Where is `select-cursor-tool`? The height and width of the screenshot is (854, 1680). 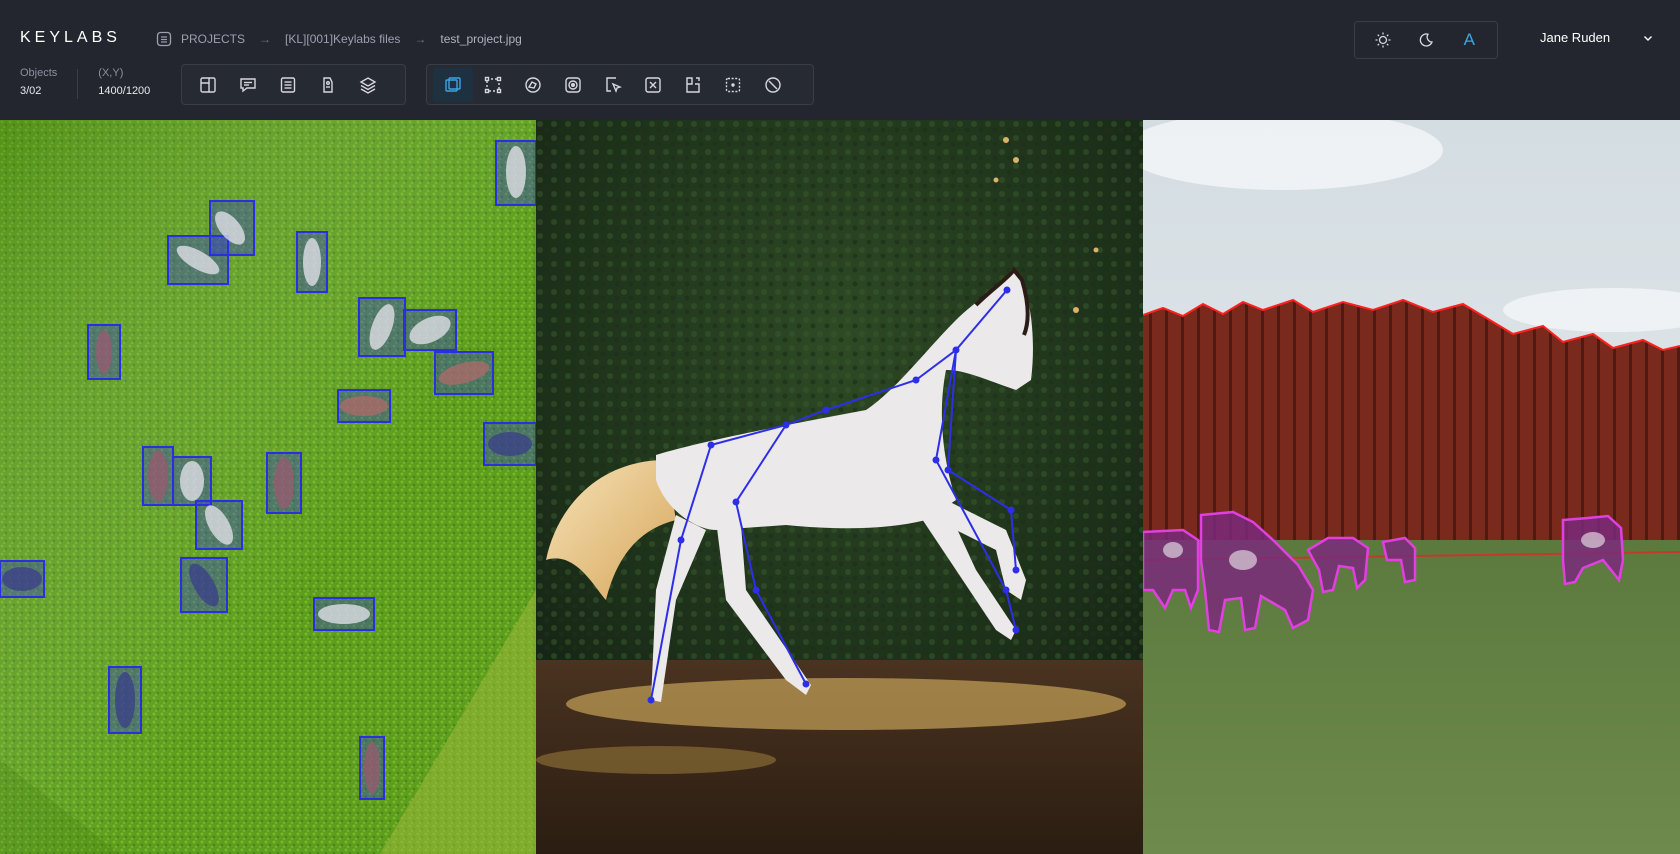
select-cursor-tool is located at coordinates (613, 85).